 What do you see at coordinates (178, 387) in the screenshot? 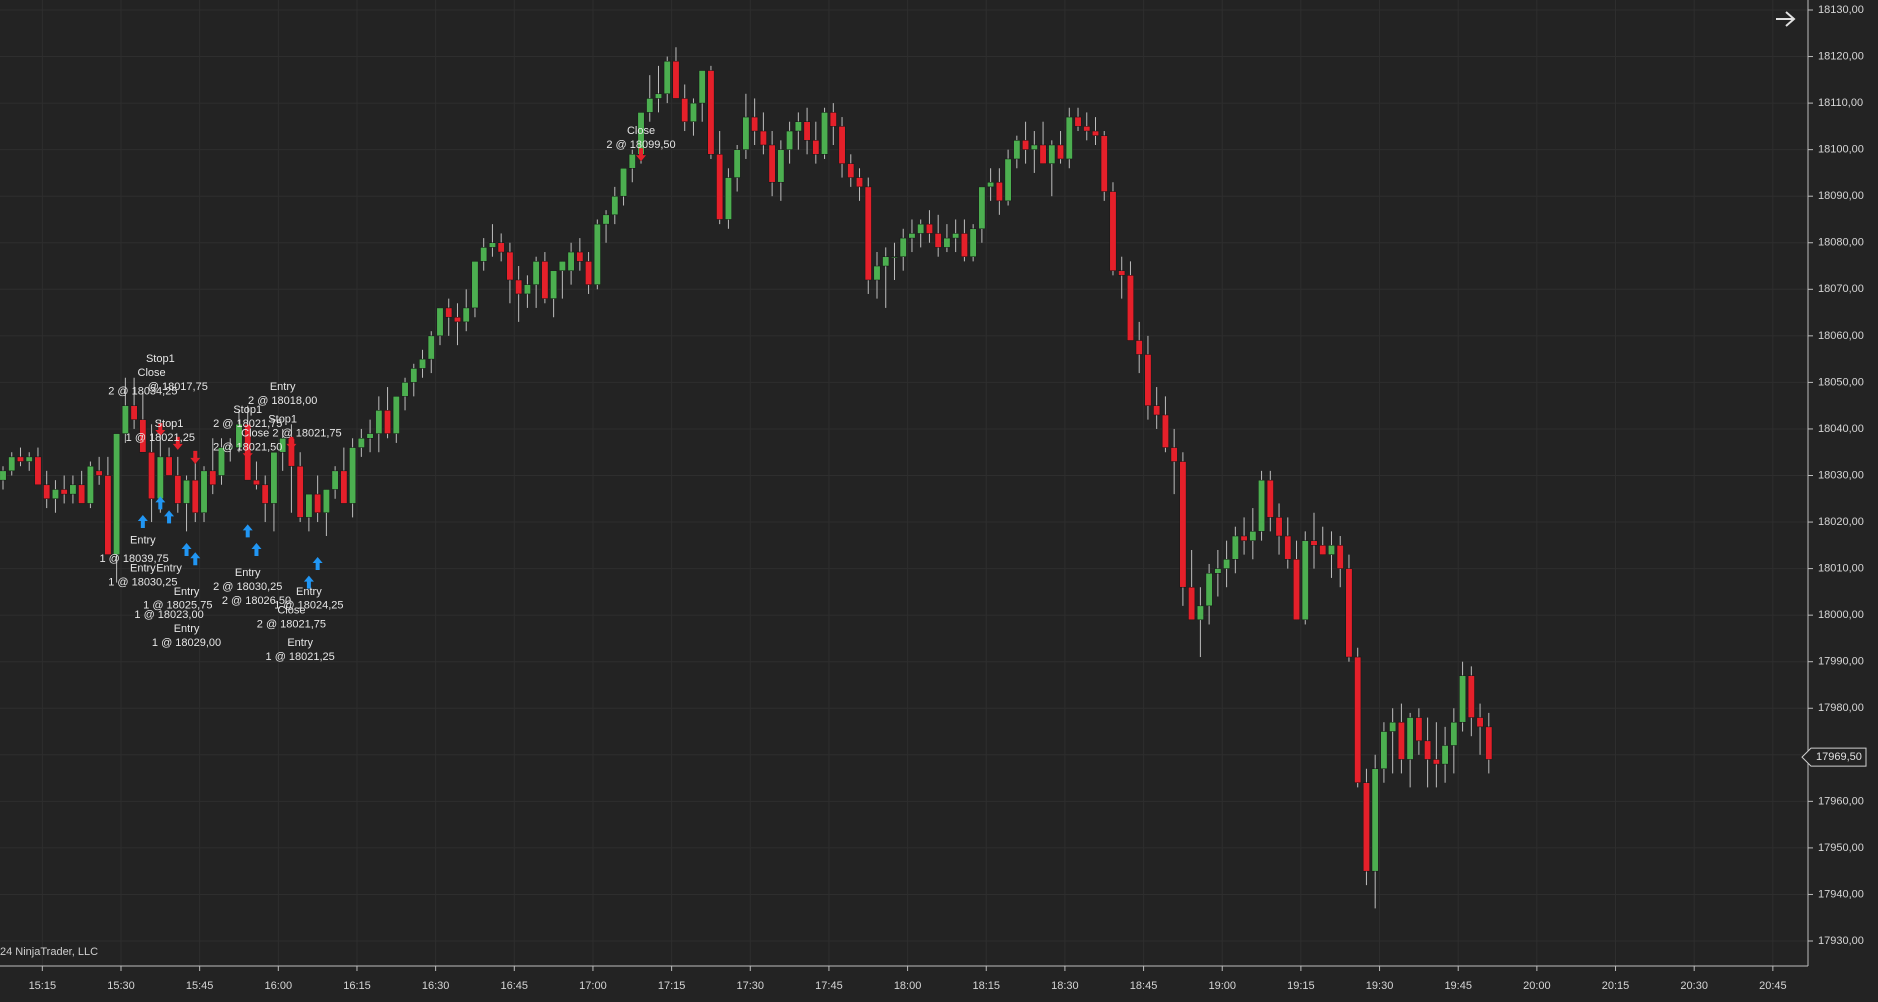
I see `trade-annotation: @ 18017,75` at bounding box center [178, 387].